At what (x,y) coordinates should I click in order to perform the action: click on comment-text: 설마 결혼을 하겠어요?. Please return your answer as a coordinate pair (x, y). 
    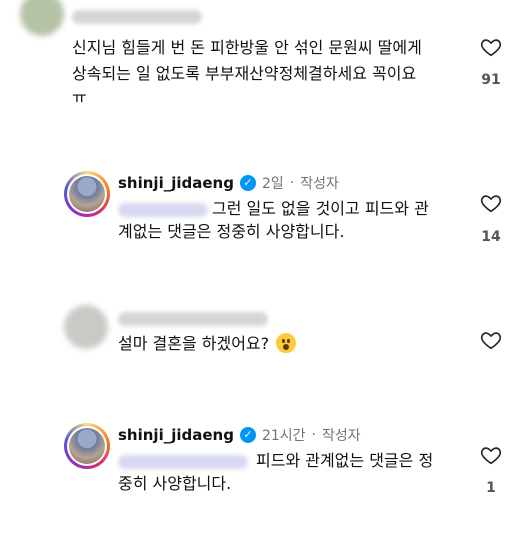
    Looking at the image, I should click on (194, 343).